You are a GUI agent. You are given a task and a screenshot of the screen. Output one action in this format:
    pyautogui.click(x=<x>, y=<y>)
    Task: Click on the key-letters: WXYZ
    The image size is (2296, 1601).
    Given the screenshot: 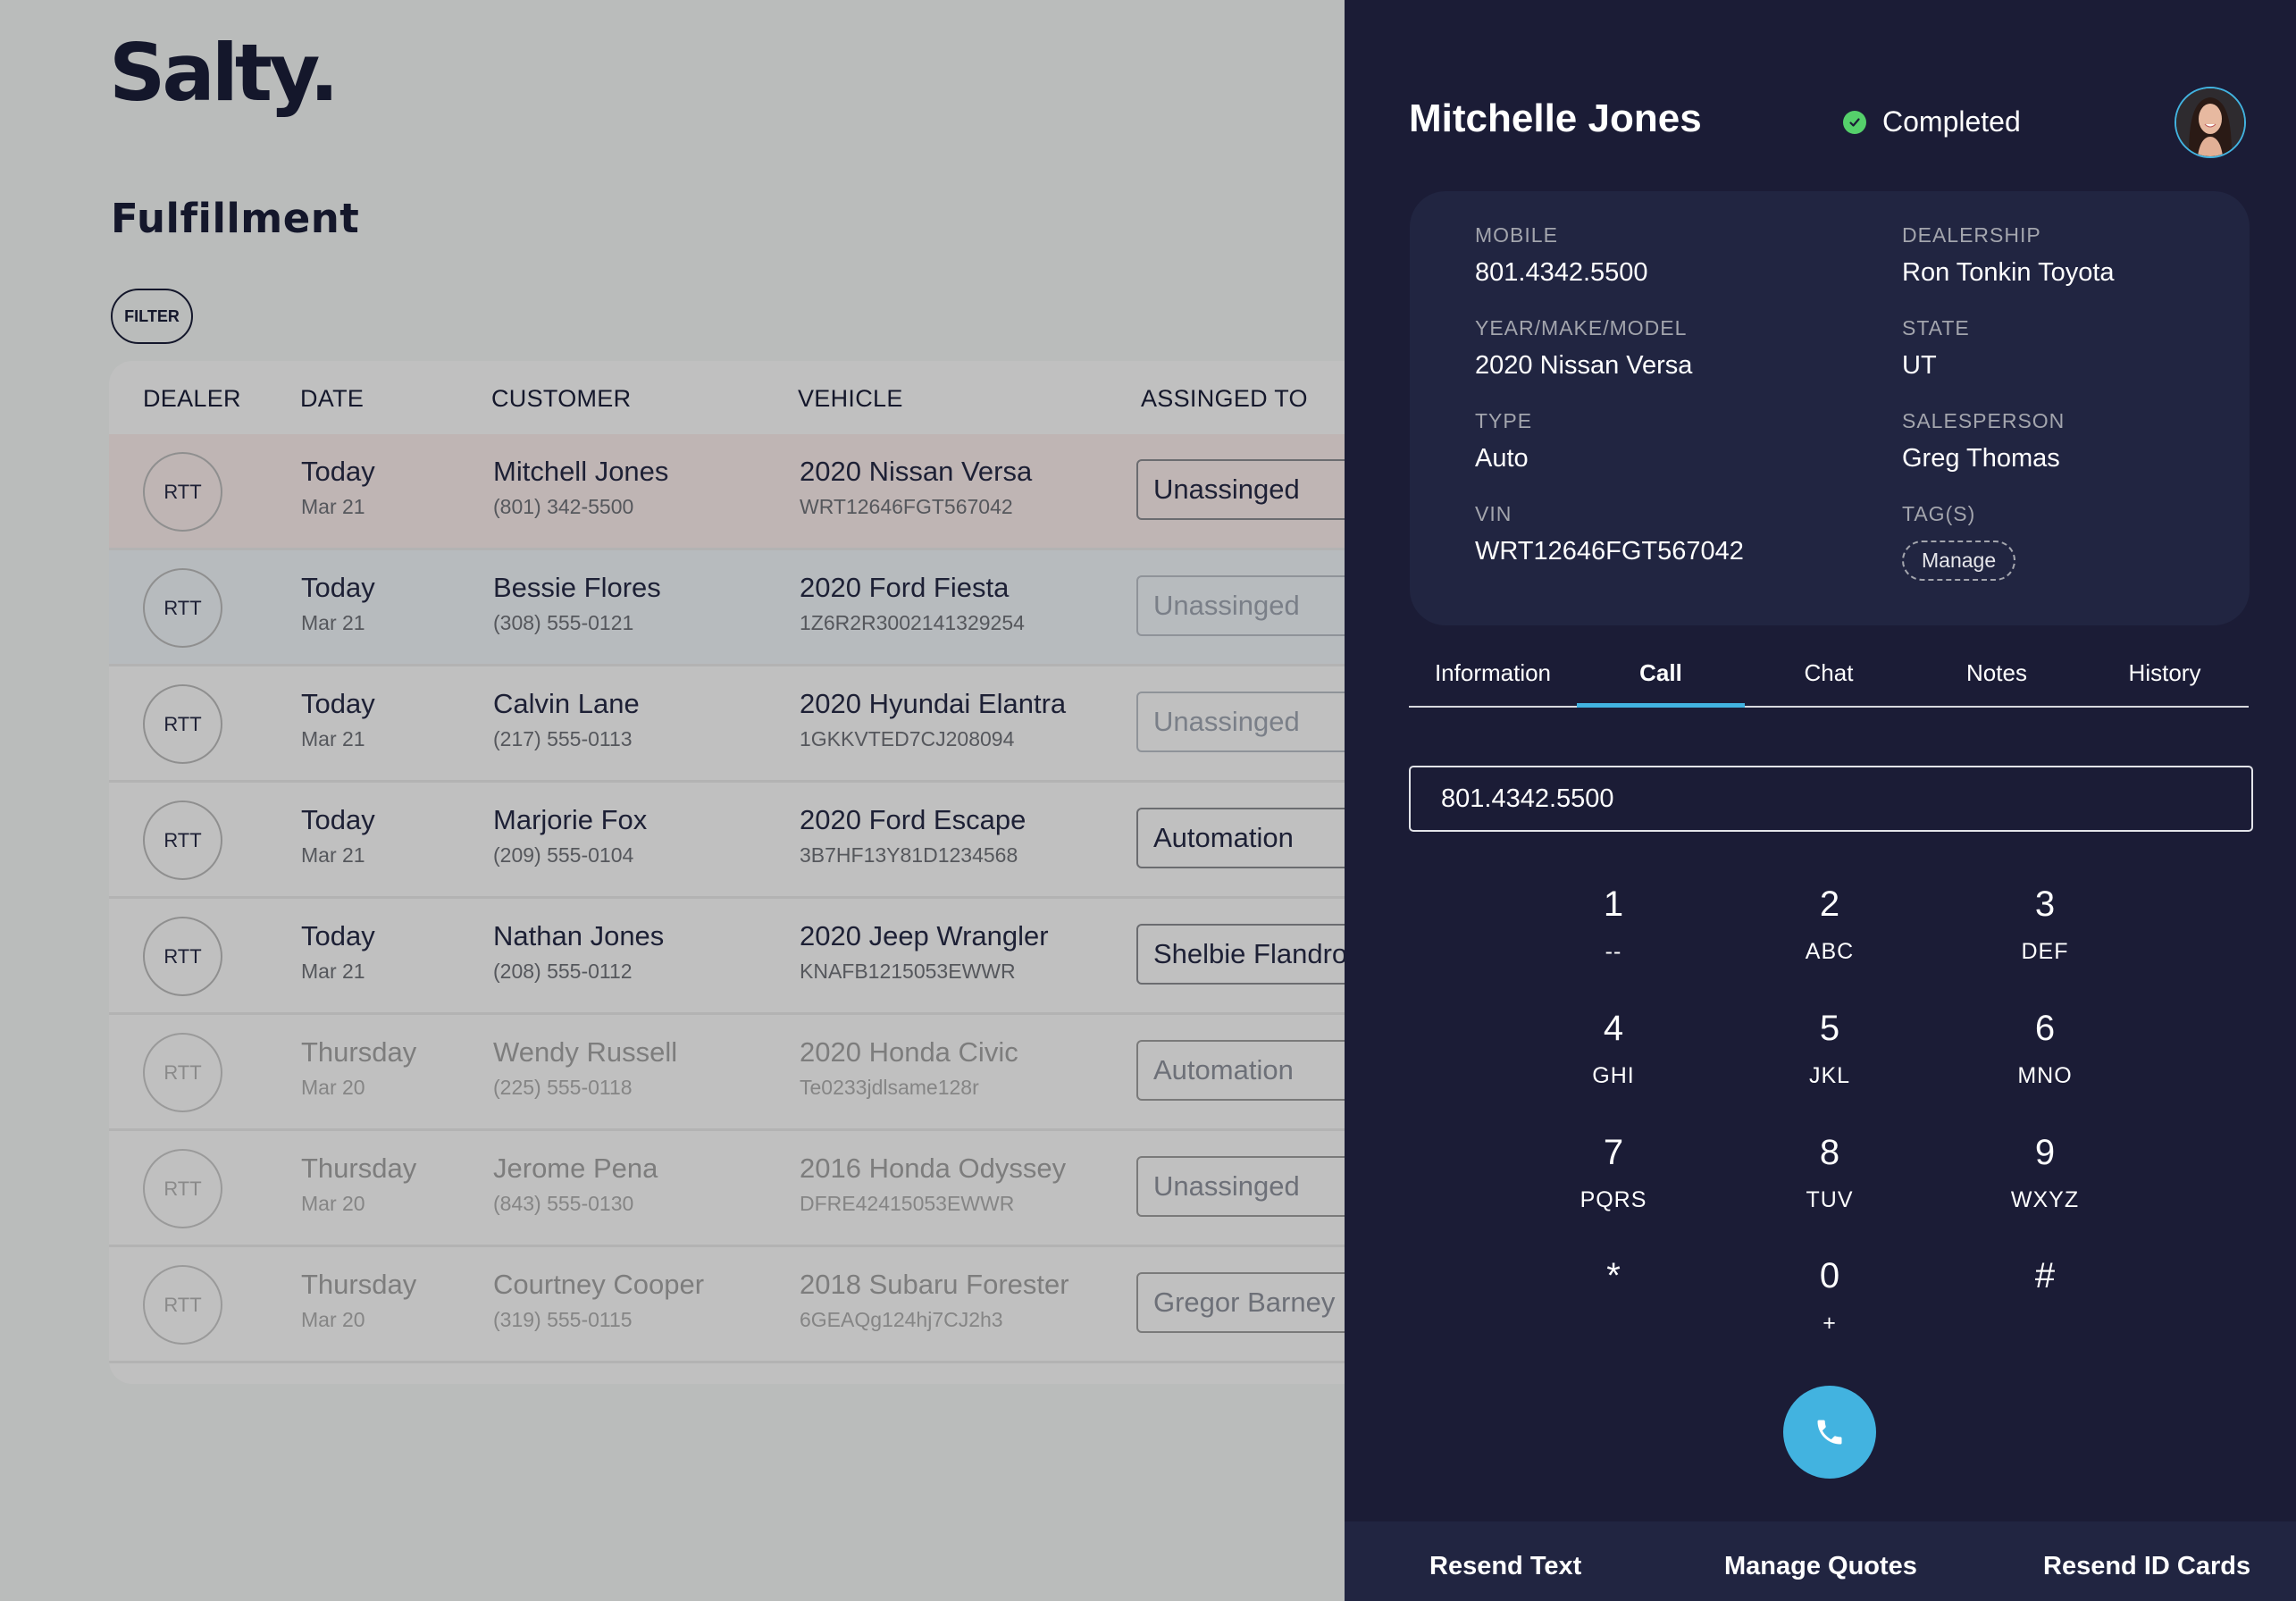 What is the action you would take?
    pyautogui.click(x=2045, y=1199)
    